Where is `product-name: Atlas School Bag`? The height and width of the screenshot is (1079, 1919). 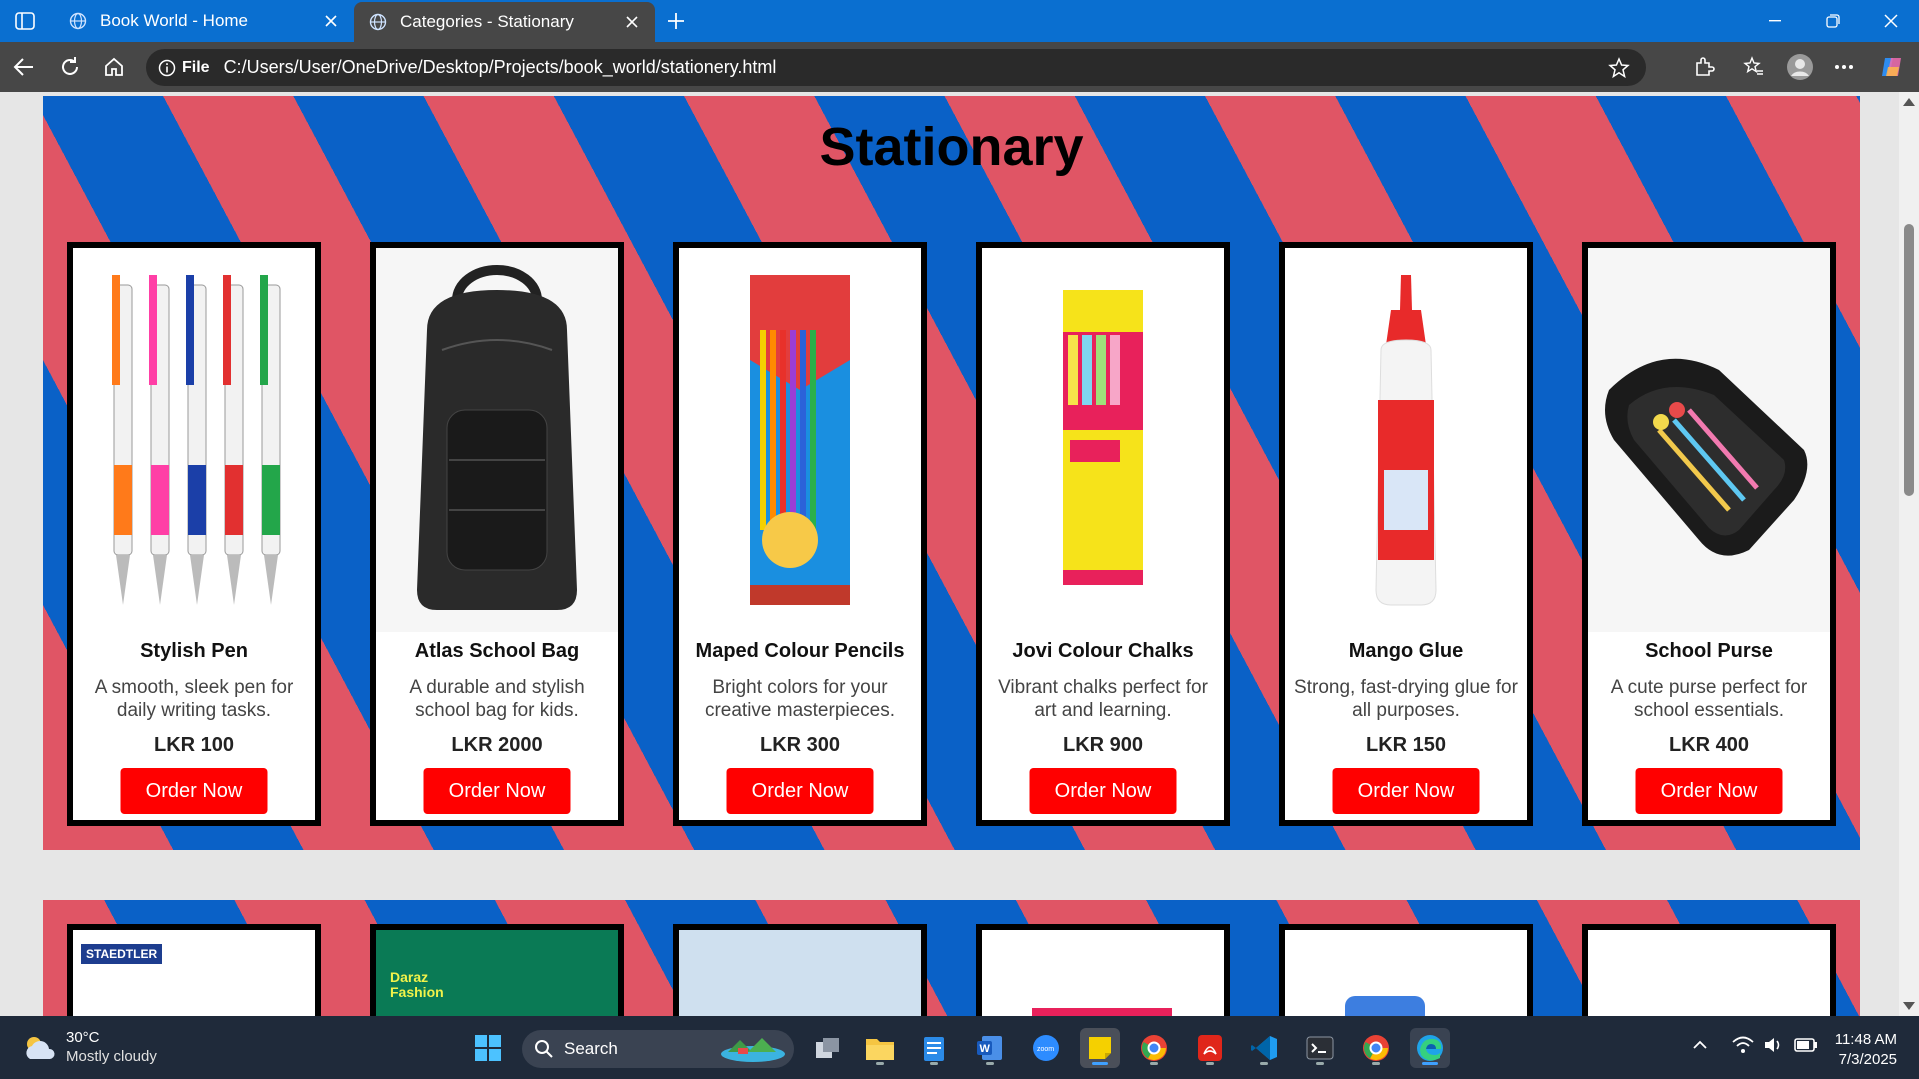
product-name: Atlas School Bag is located at coordinates (497, 651).